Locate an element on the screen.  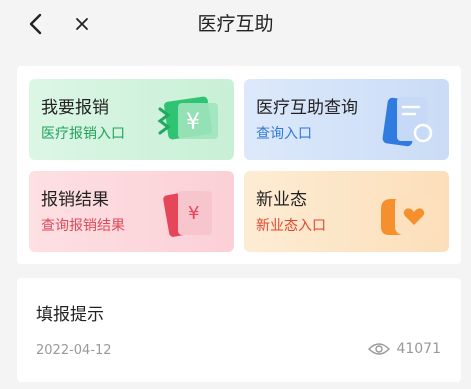
result-receipt-icon: ¥ is located at coordinates (191, 214).